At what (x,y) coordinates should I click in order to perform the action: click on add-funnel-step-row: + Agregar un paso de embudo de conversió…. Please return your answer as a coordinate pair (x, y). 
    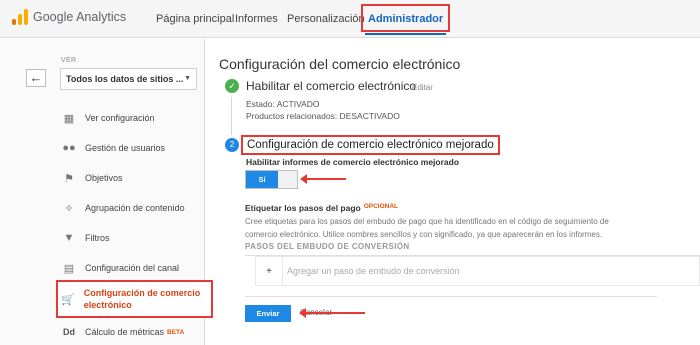
    Looking at the image, I should click on (477, 271).